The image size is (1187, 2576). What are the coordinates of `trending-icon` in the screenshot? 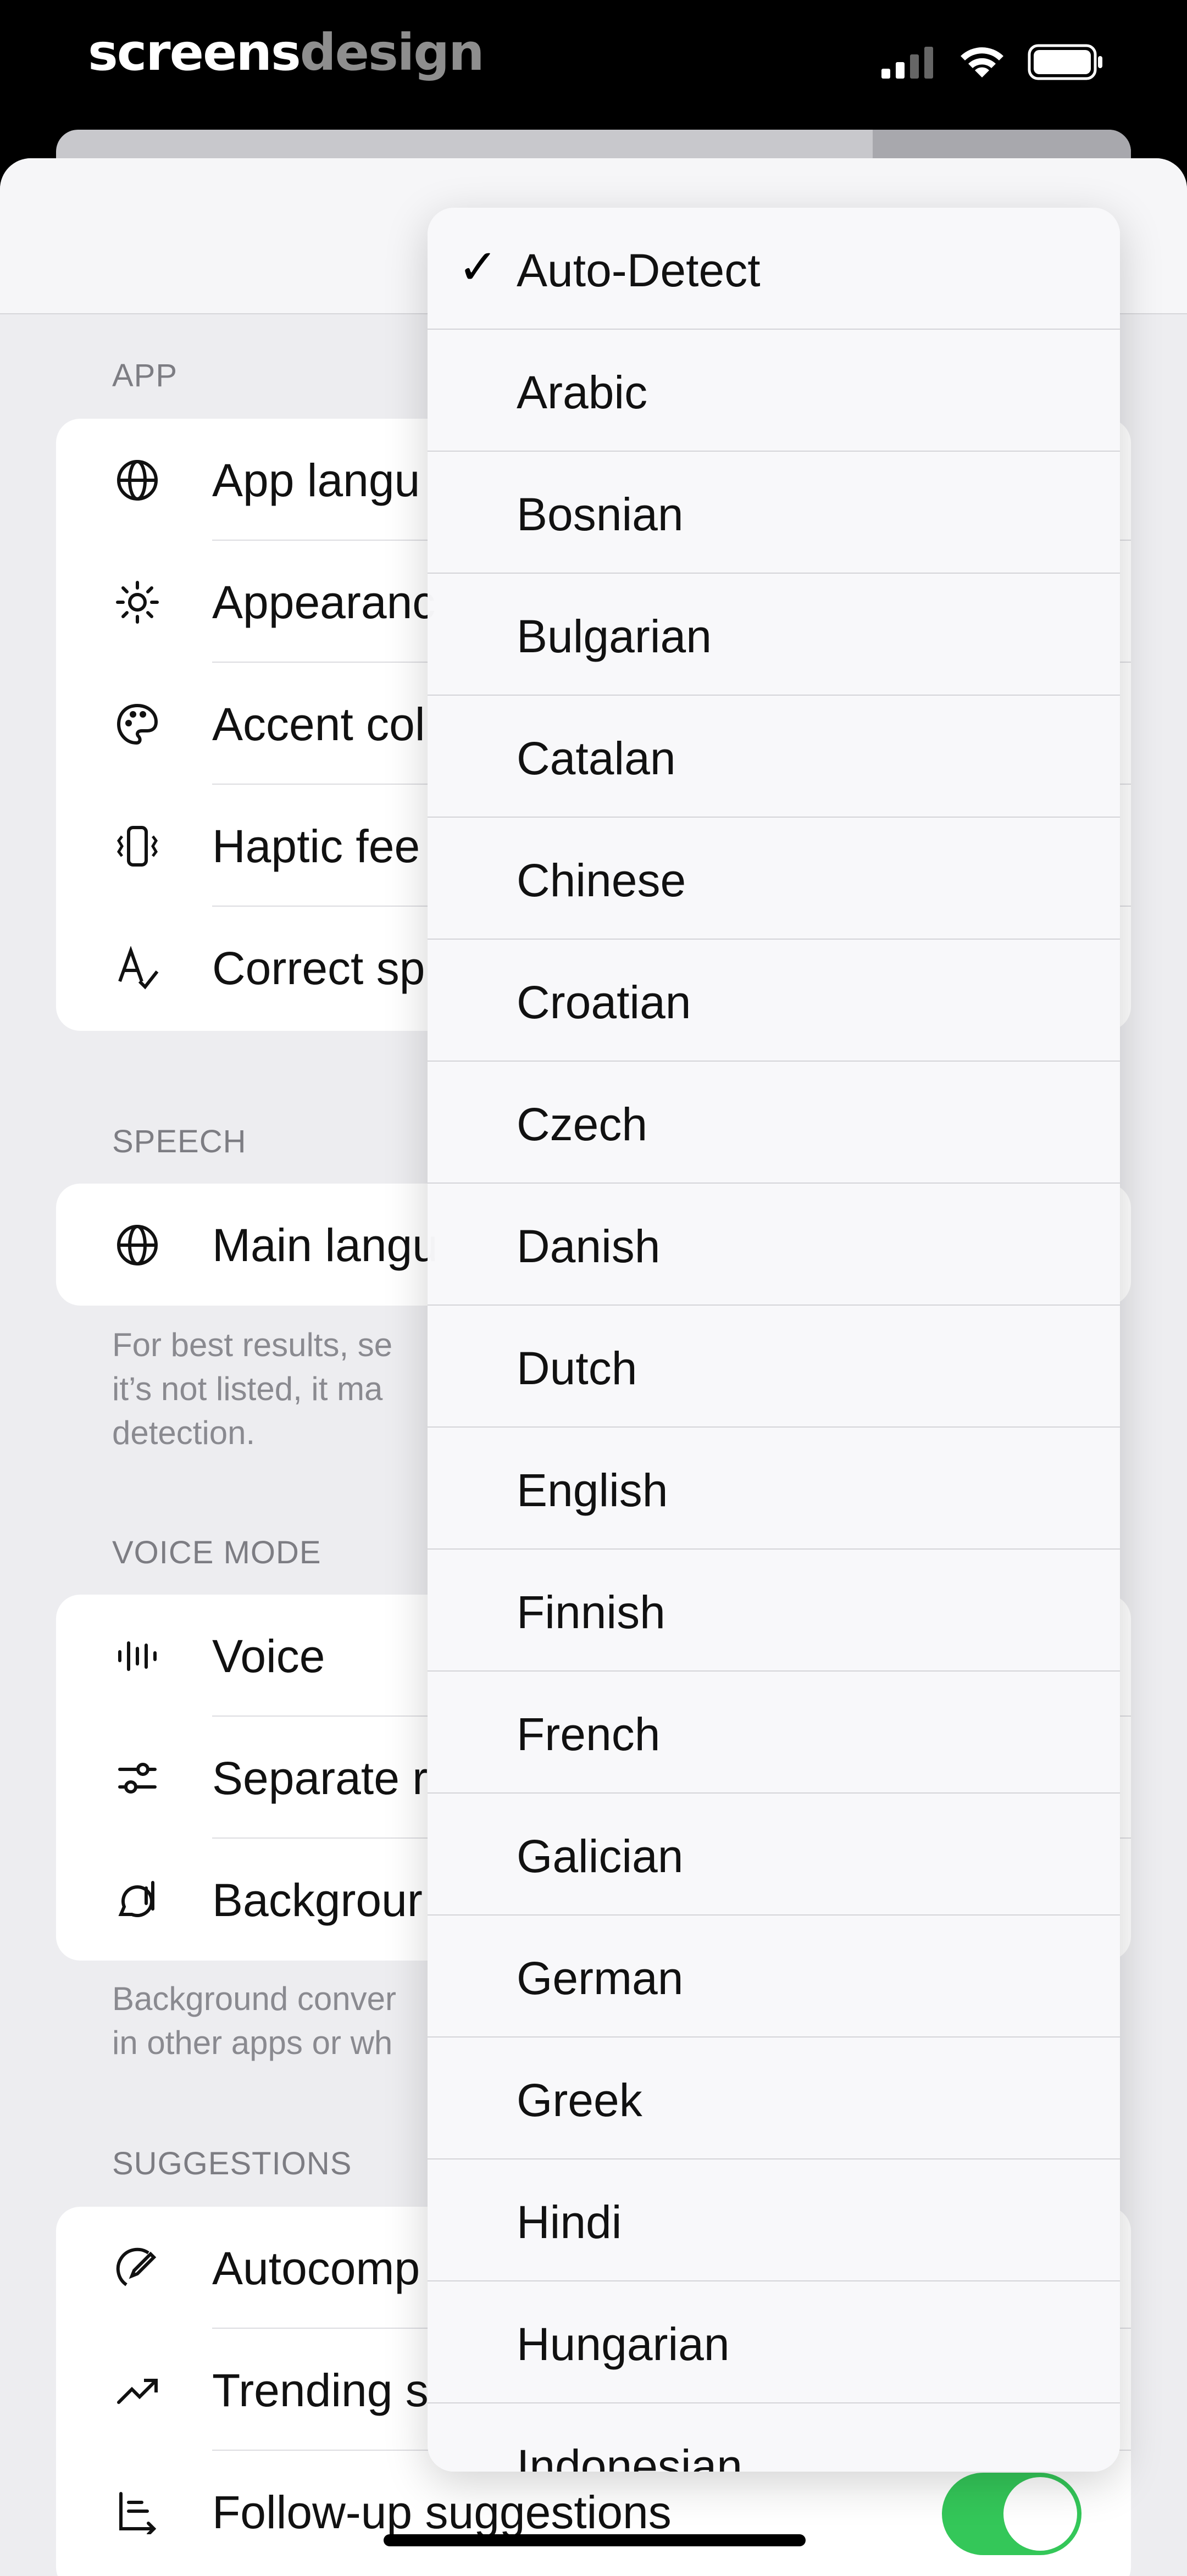 It's located at (137, 2391).